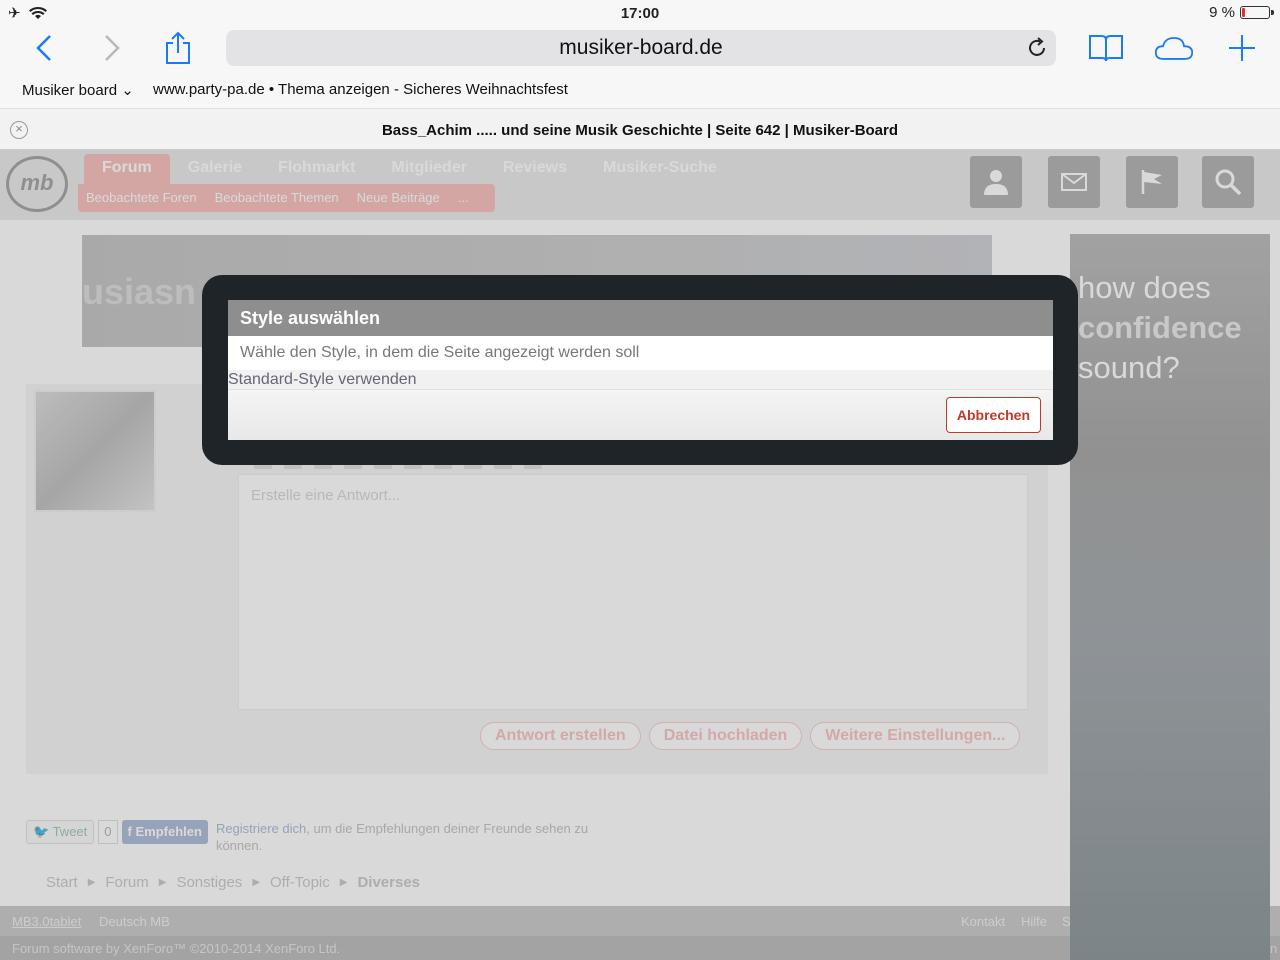 This screenshot has width=1280, height=960. Describe the element at coordinates (640, 415) in the screenshot. I see `dialog-footer: Abbrechen` at that location.